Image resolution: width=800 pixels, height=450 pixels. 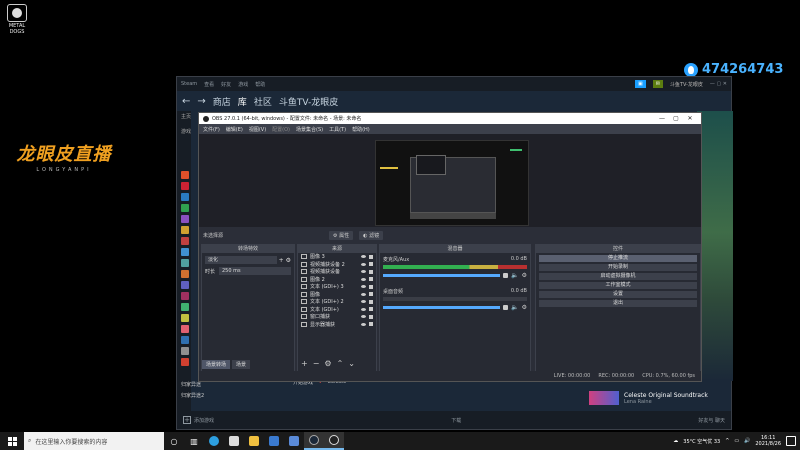 I want to click on source-item: 显示器捕获, so click(x=337, y=325).